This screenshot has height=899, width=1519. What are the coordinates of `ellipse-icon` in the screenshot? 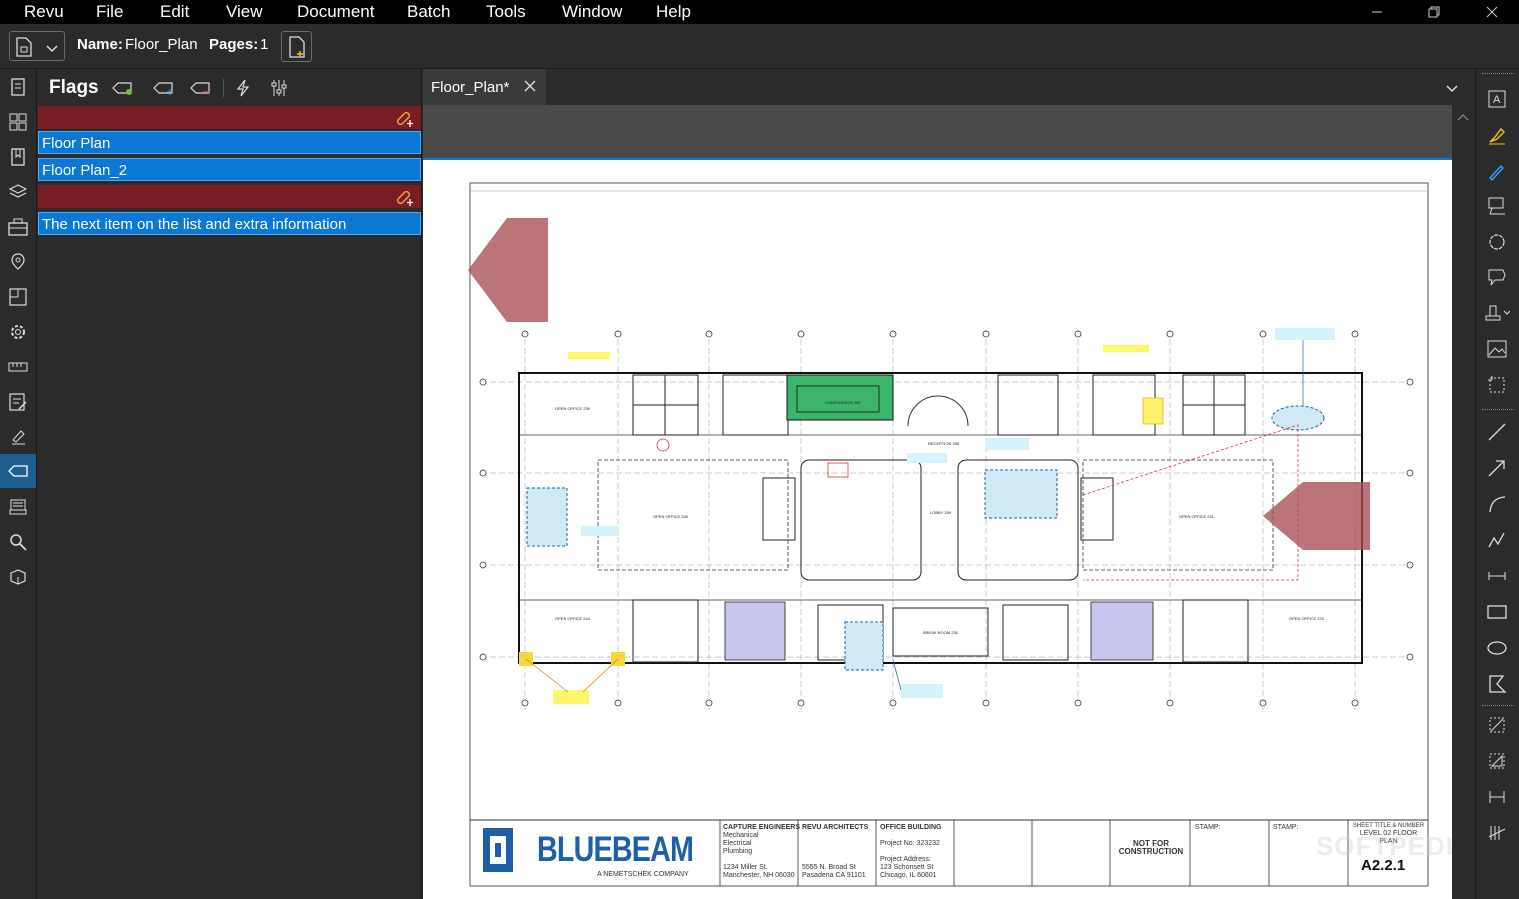 It's located at (1497, 648).